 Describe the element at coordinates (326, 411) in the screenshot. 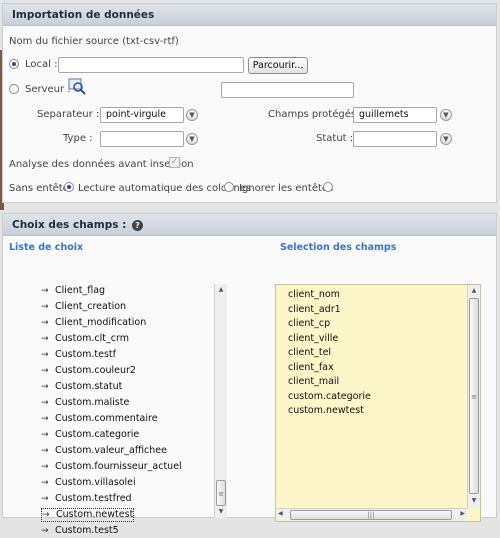

I see `selected-field-item: custom.newtest` at that location.